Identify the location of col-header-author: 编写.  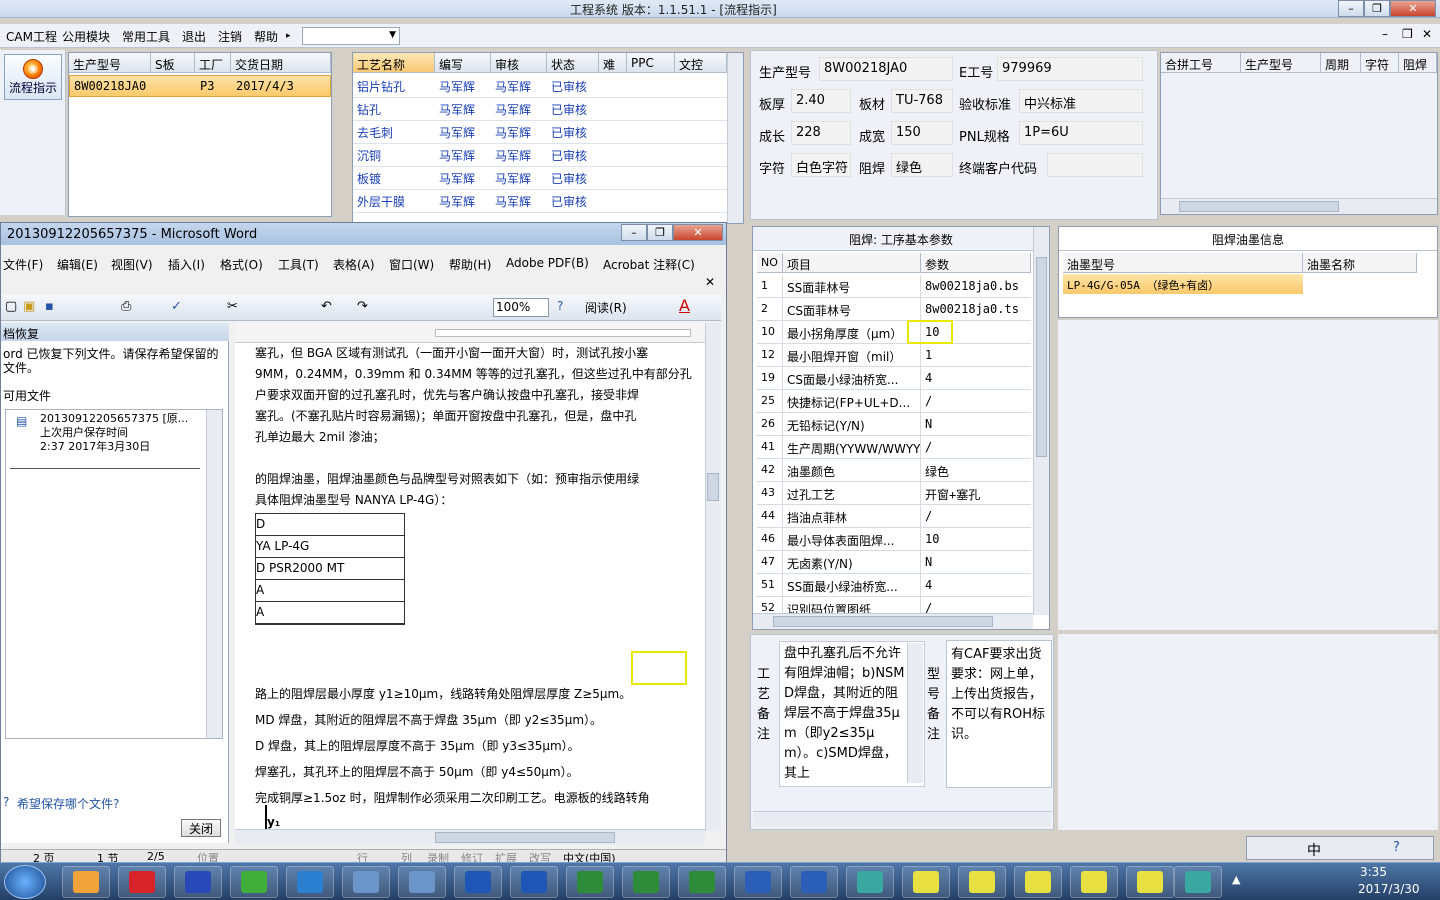
(463, 63).